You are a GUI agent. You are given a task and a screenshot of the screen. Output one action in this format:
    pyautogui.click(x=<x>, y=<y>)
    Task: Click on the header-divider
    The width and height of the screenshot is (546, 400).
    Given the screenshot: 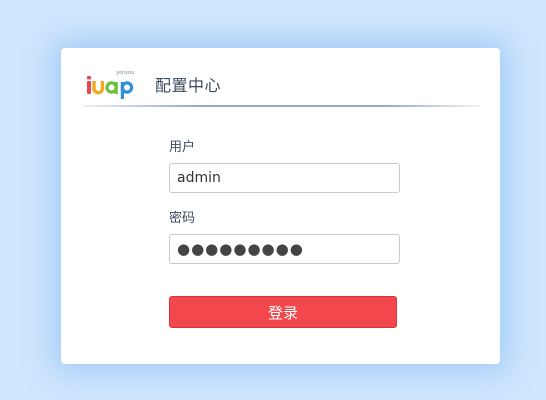 What is the action you would take?
    pyautogui.click(x=282, y=106)
    